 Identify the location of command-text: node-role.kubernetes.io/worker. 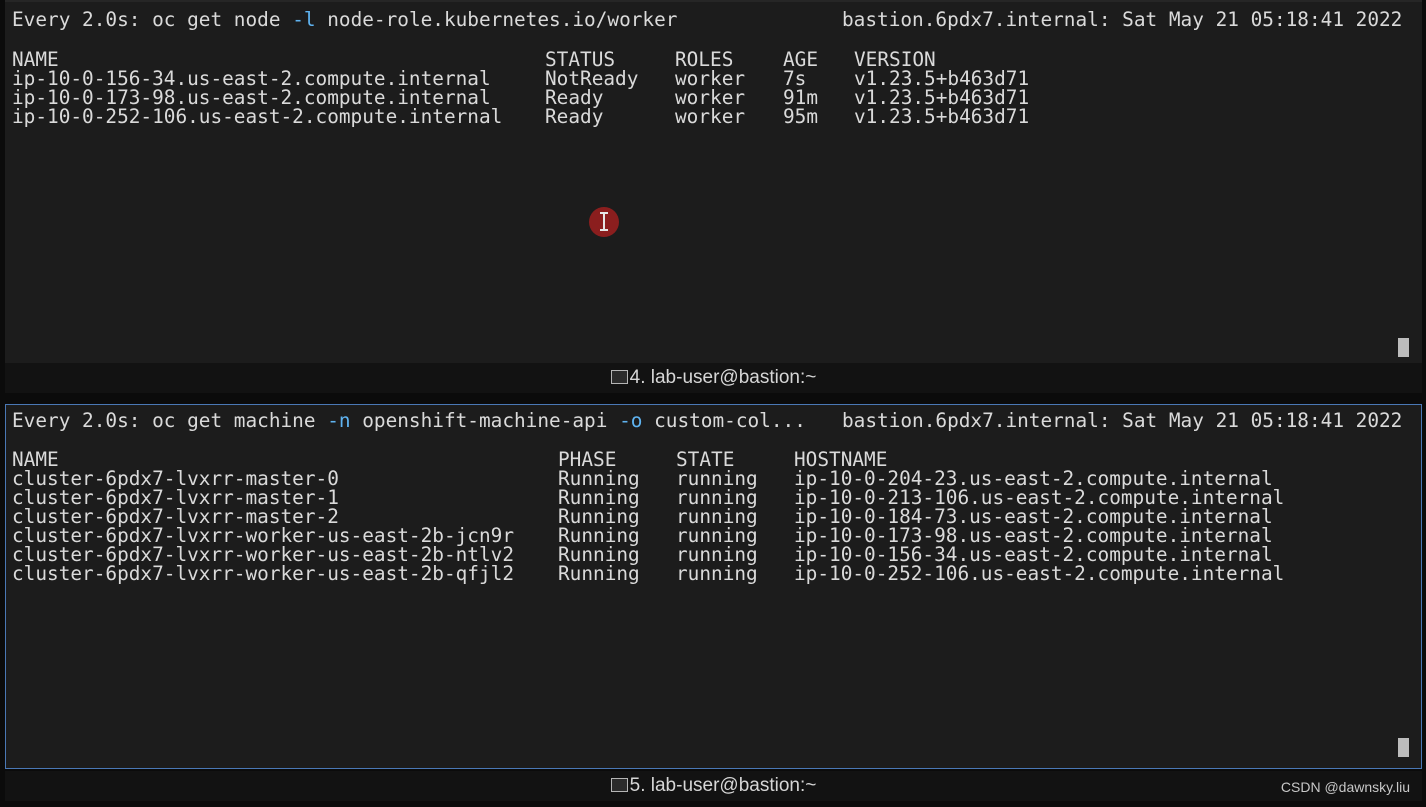
(496, 19).